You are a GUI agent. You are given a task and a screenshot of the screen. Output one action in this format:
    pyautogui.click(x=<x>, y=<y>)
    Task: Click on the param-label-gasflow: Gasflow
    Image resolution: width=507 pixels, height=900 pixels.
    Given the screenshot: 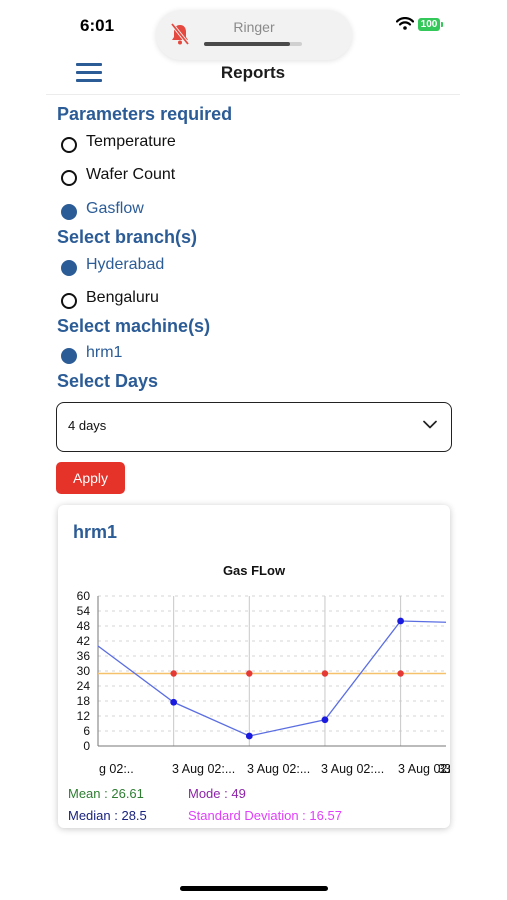 What is the action you would take?
    pyautogui.click(x=115, y=208)
    